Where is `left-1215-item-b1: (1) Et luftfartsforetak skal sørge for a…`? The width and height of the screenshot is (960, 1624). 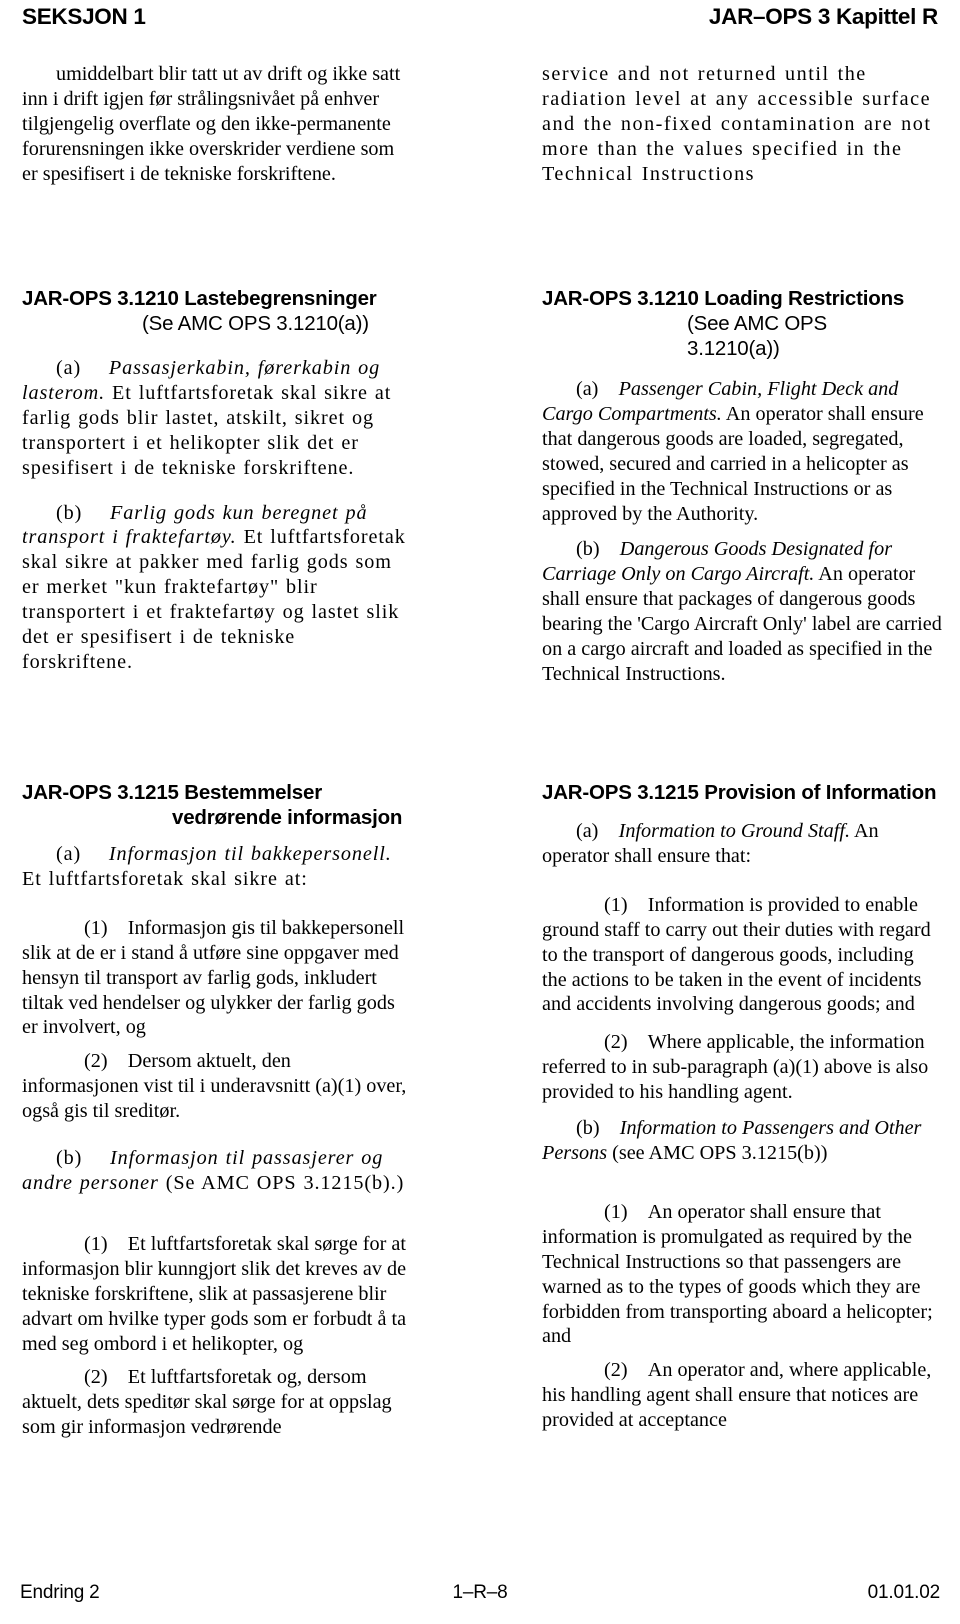
left-1215-item-b1: (1) Et luftfartsforetak skal sørge for a… is located at coordinates (217, 1294).